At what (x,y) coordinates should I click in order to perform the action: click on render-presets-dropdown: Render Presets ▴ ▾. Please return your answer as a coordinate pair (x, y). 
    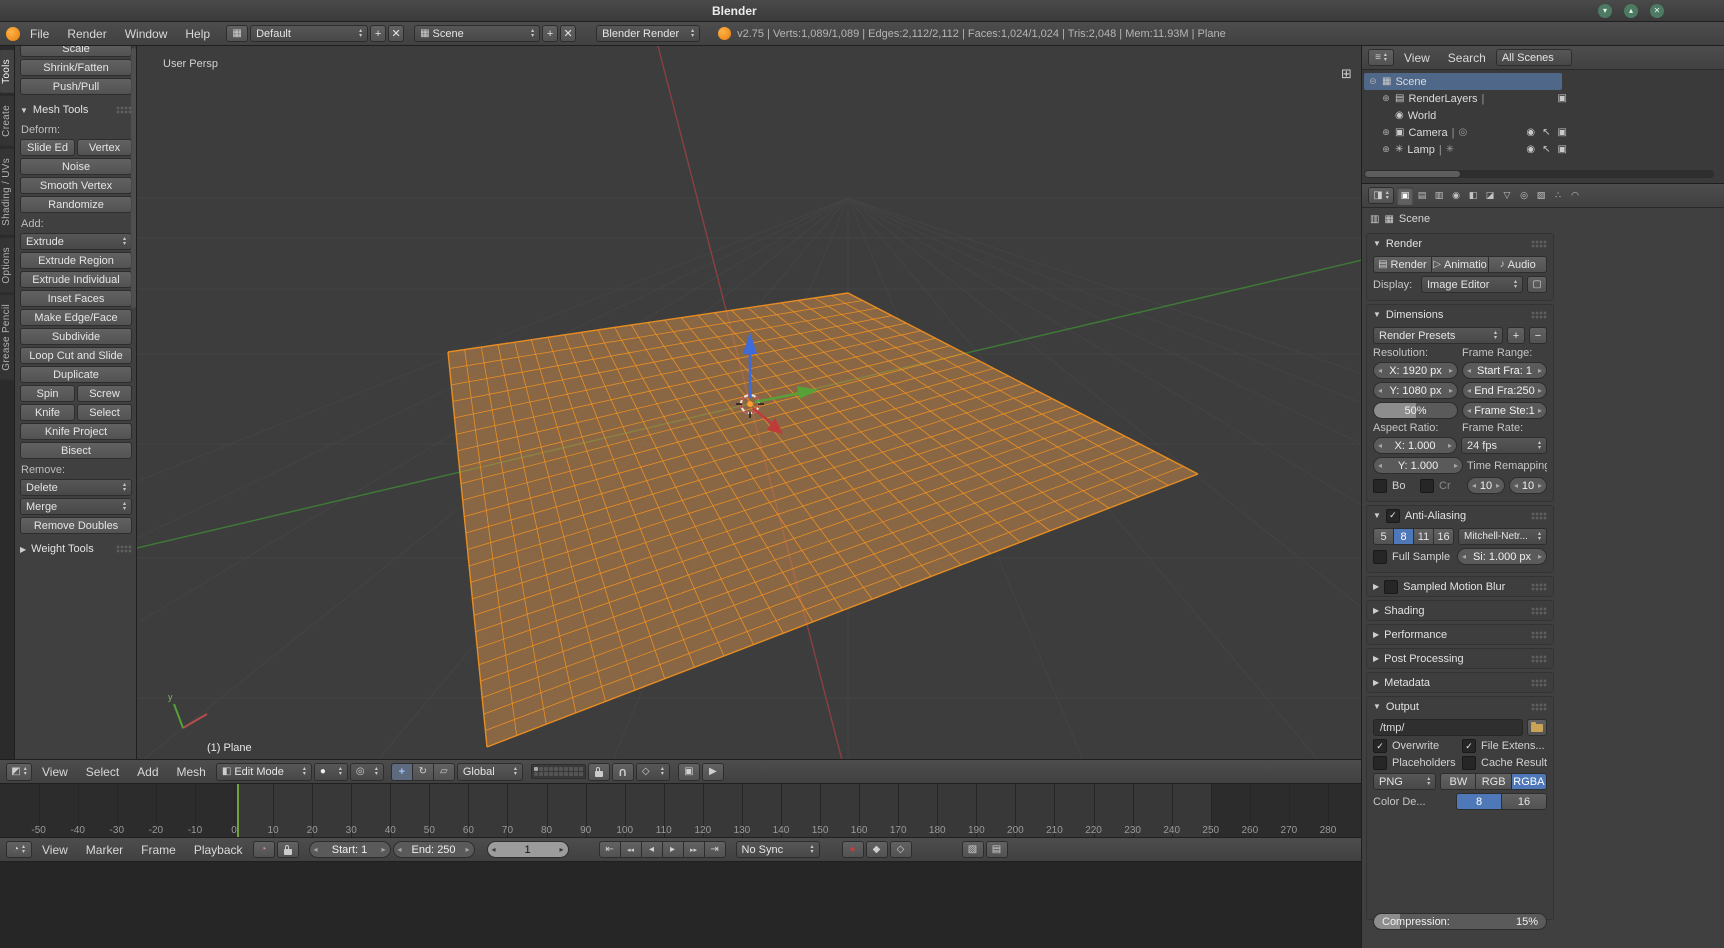
    Looking at the image, I should click on (1438, 335).